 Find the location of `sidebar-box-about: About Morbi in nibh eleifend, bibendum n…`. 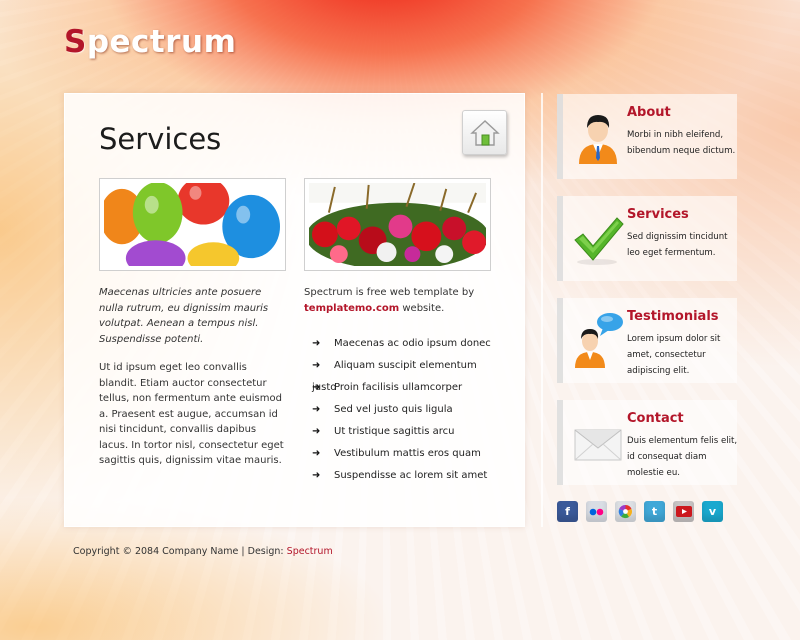

sidebar-box-about: About Morbi in nibh eleifend, bibendum n… is located at coordinates (647, 136).